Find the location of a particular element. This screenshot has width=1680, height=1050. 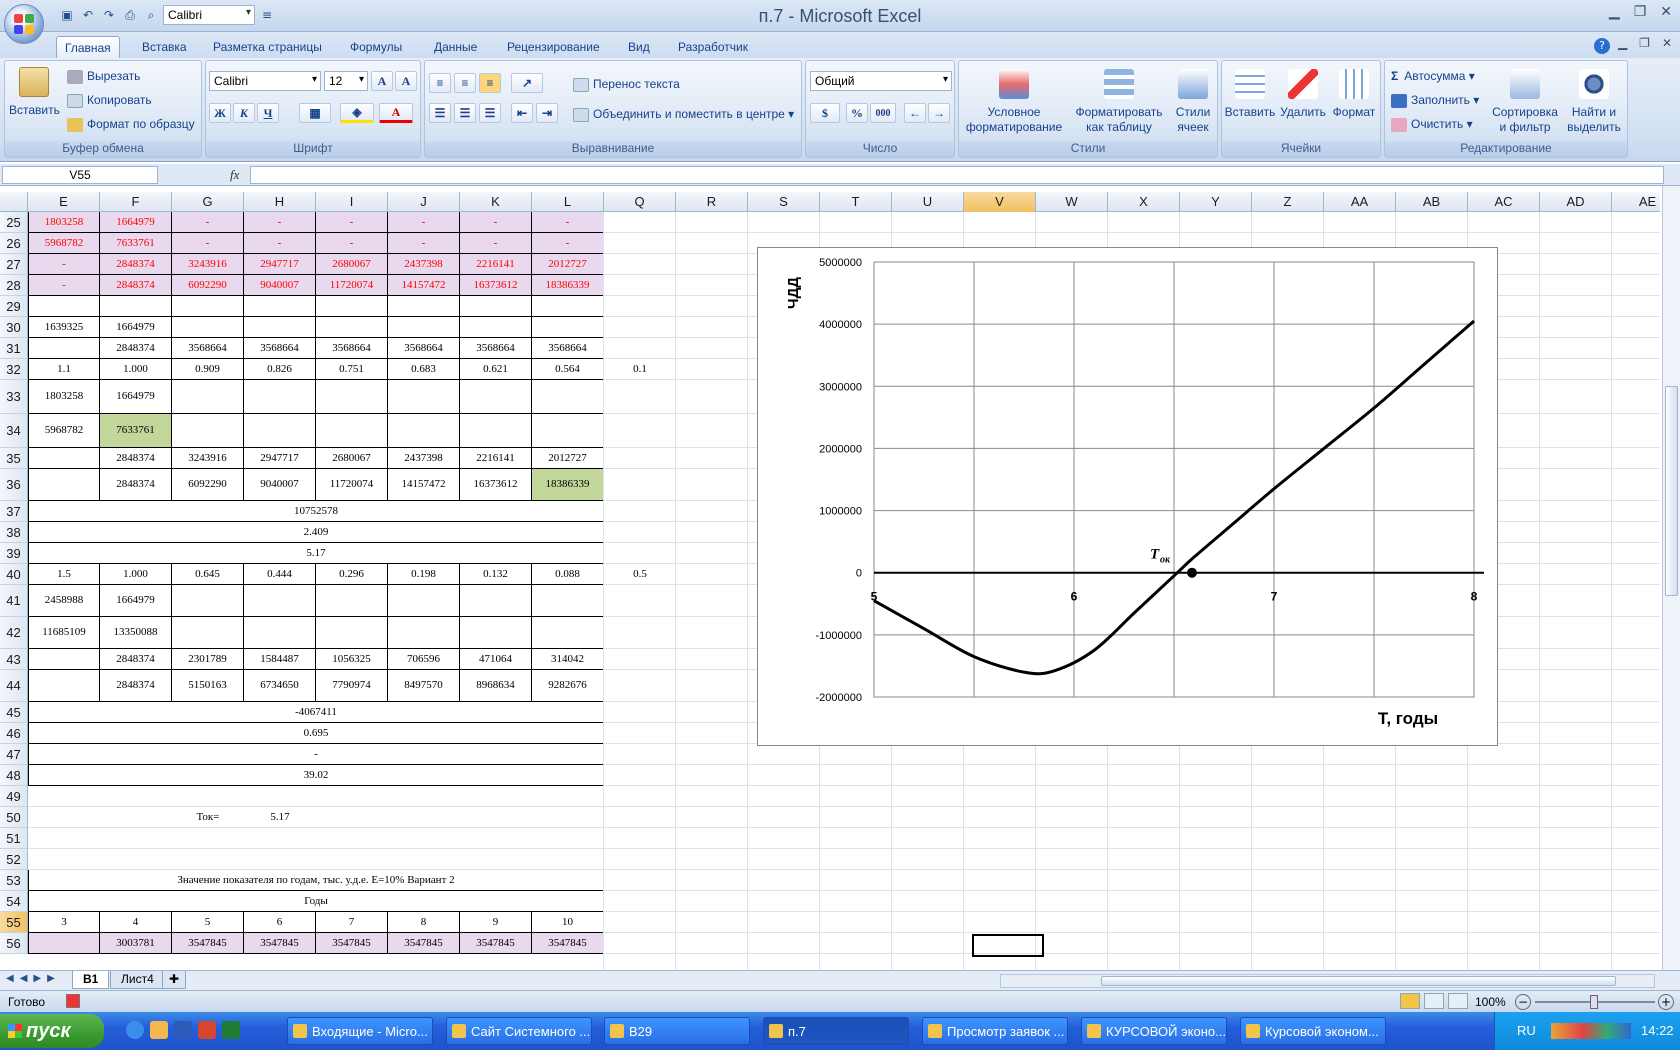

number-format-combo: Общий is located at coordinates (881, 81).